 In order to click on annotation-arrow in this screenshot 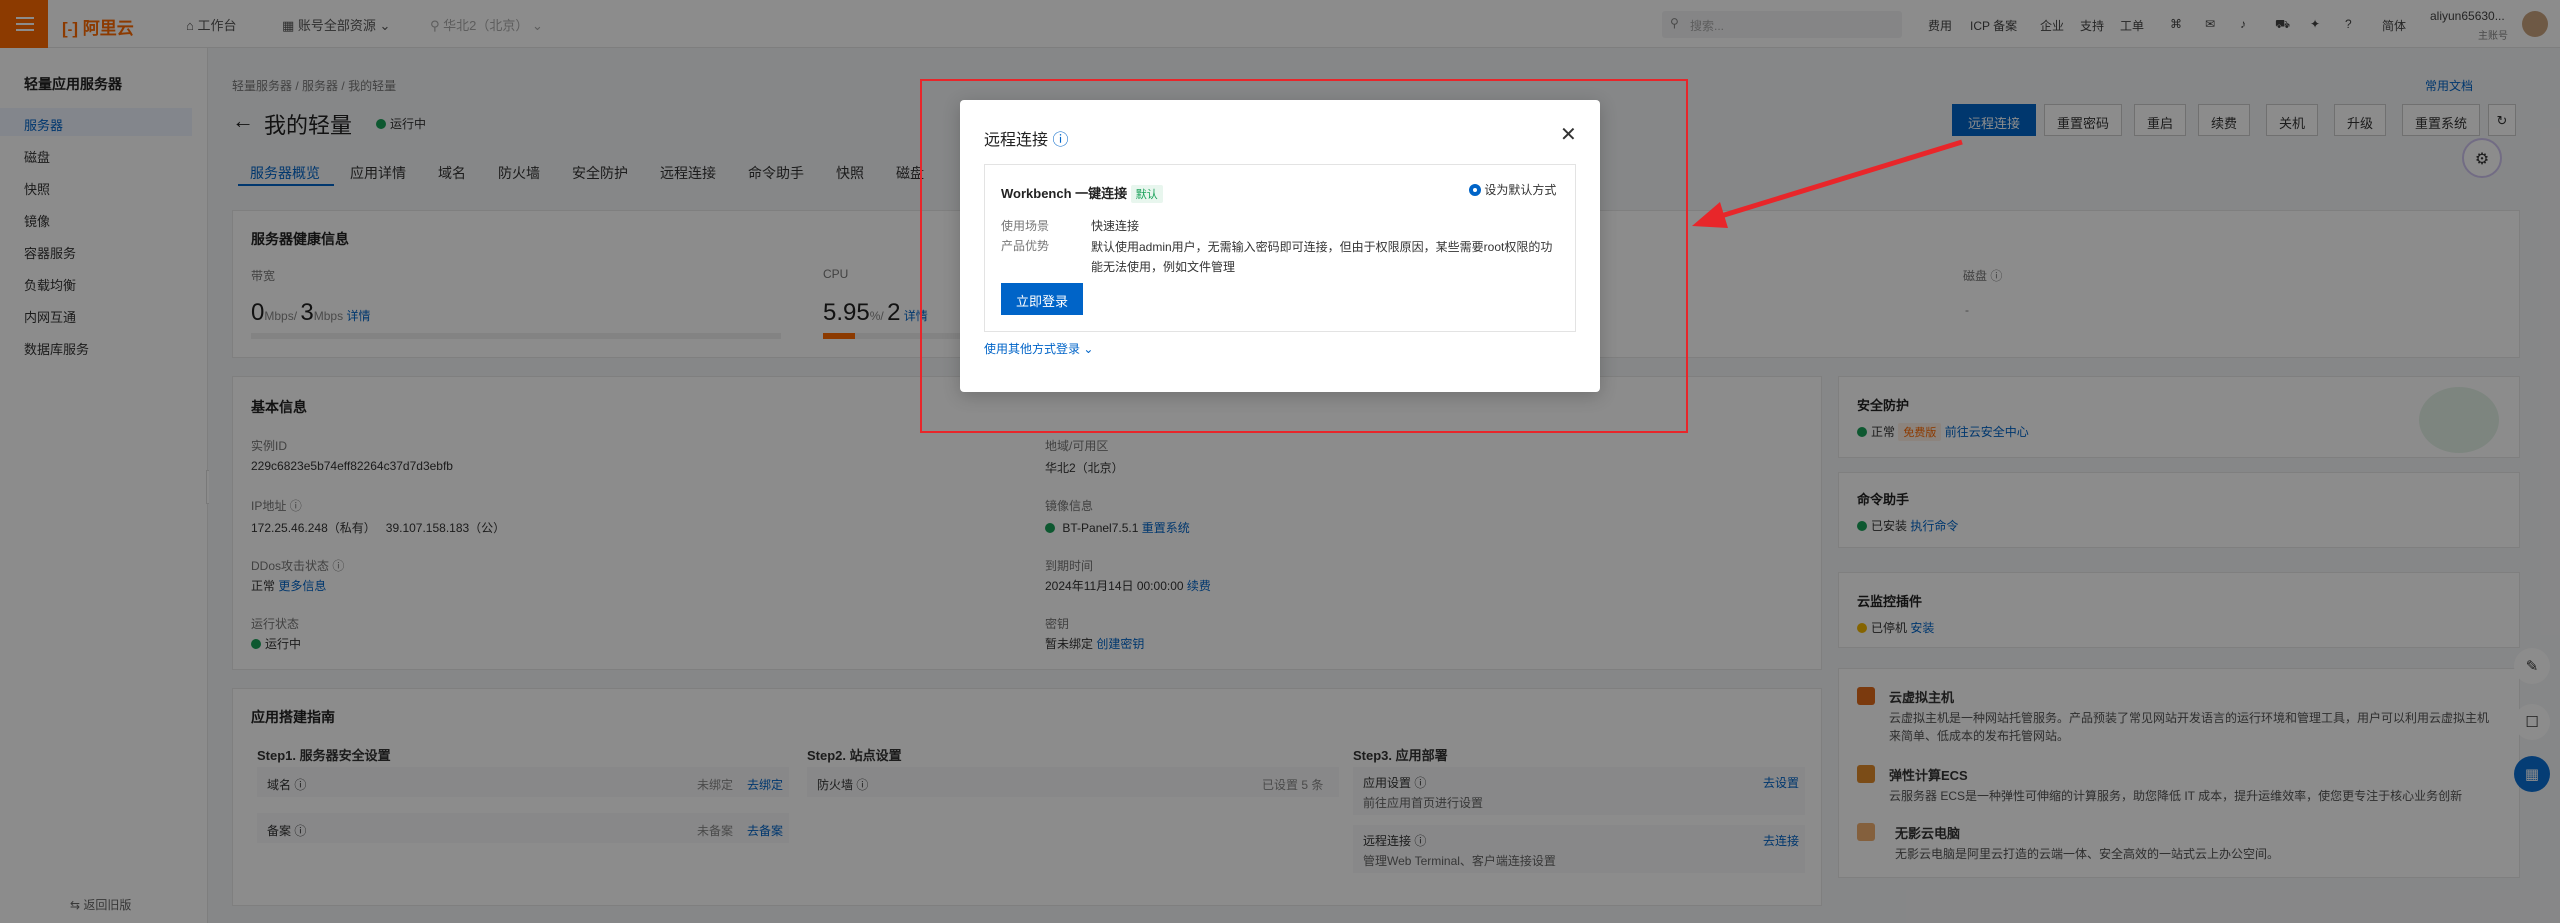, I will do `click(1827, 183)`.